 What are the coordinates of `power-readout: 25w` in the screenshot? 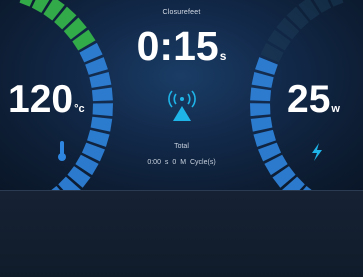 It's located at (313, 104).